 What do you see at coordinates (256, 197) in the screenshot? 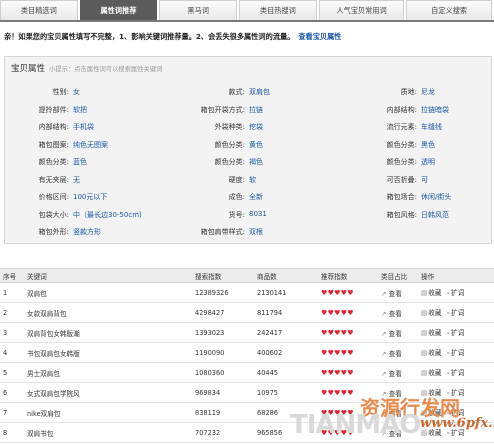
I see `property-value-link: 全新` at bounding box center [256, 197].